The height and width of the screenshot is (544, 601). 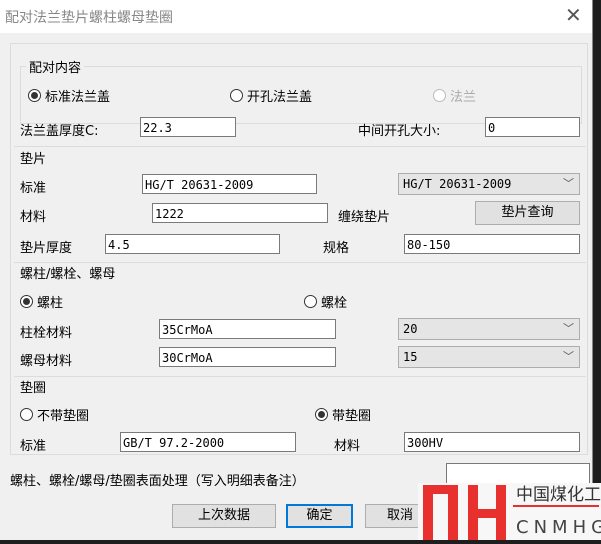 I want to click on radio-stud: 螺柱, so click(x=41, y=301).